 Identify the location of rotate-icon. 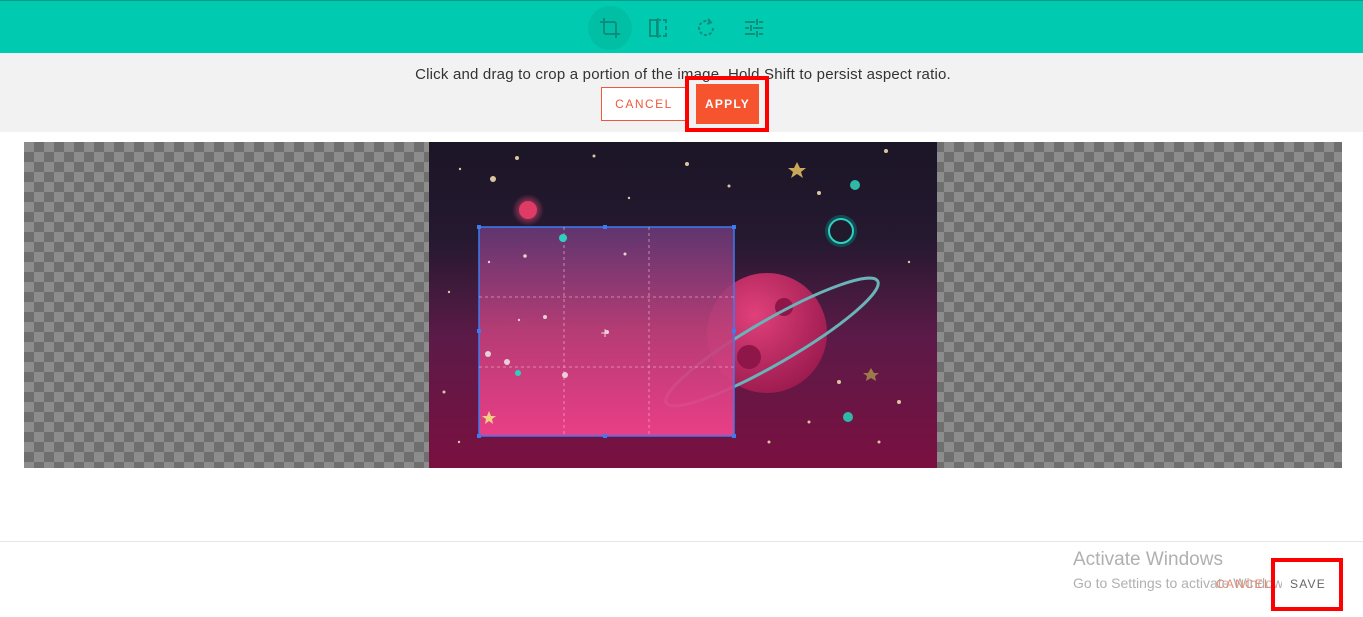
(706, 27).